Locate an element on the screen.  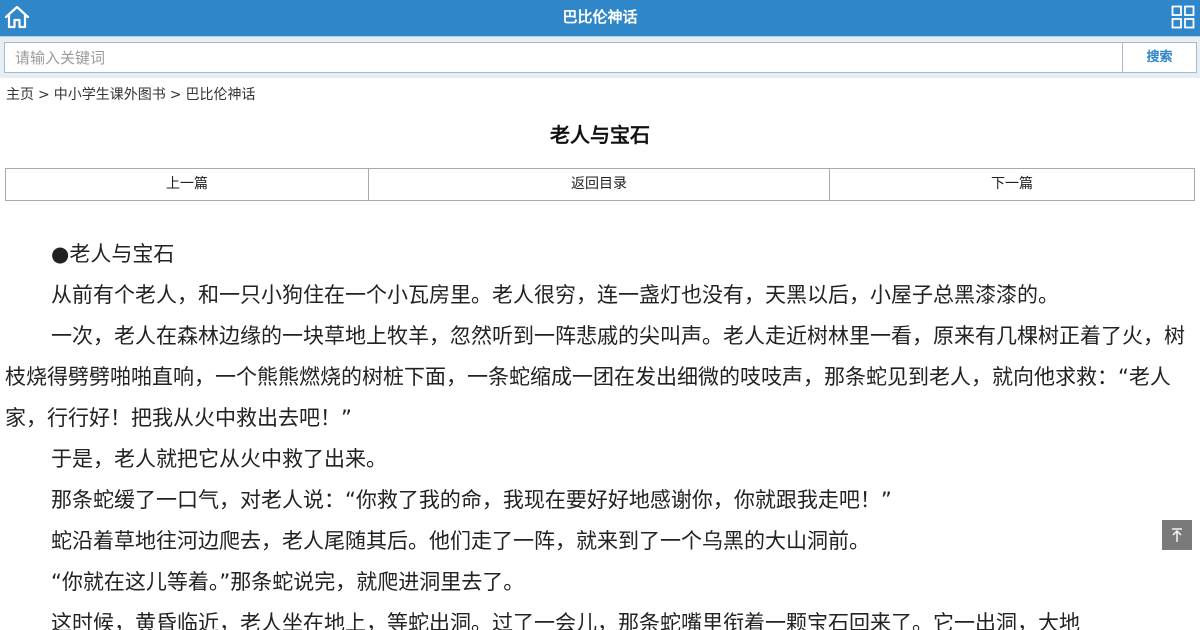
page-header-title: 巴比伦神话 is located at coordinates (600, 17).